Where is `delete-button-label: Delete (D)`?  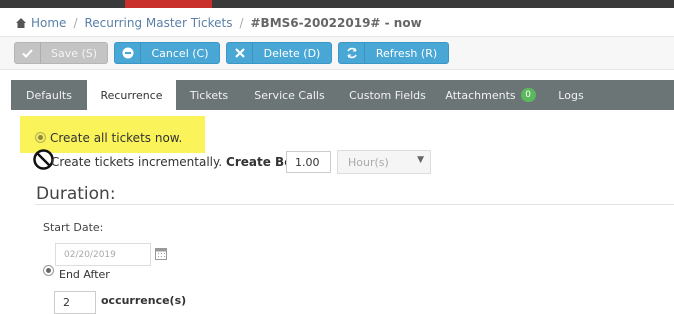
delete-button-label: Delete (D) is located at coordinates (292, 53).